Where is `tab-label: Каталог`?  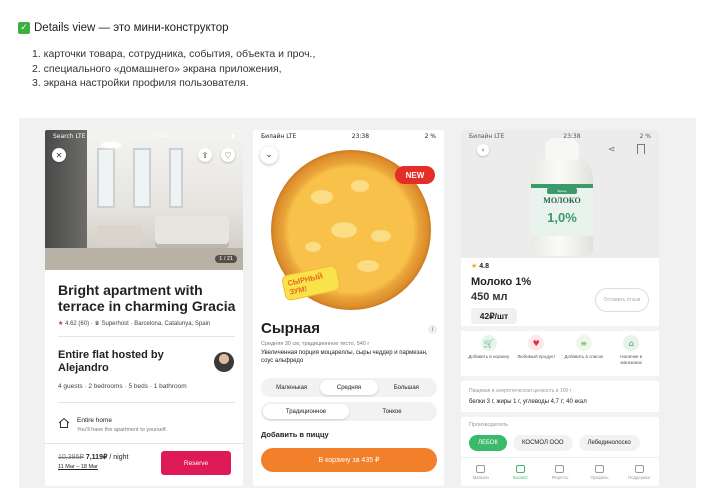
tab-label: Каталог is located at coordinates (520, 477).